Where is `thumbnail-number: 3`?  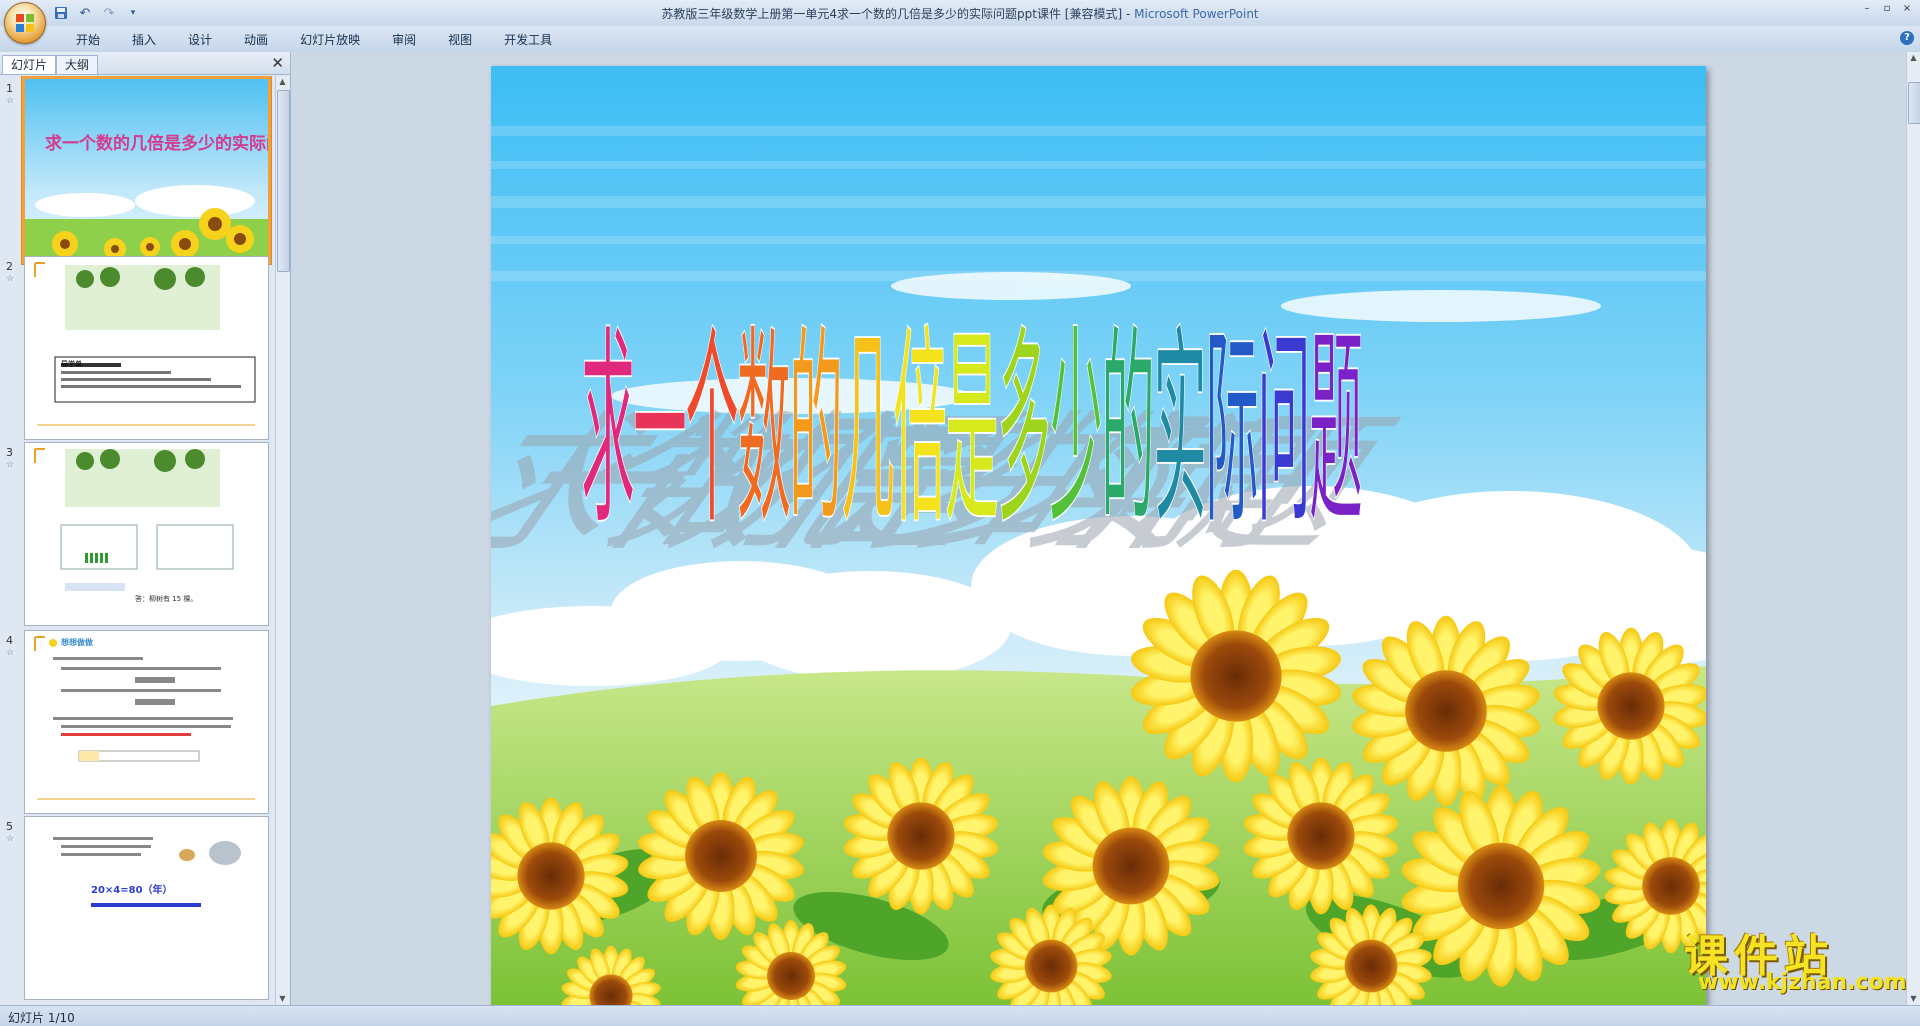
thumbnail-number: 3 is located at coordinates (9, 452).